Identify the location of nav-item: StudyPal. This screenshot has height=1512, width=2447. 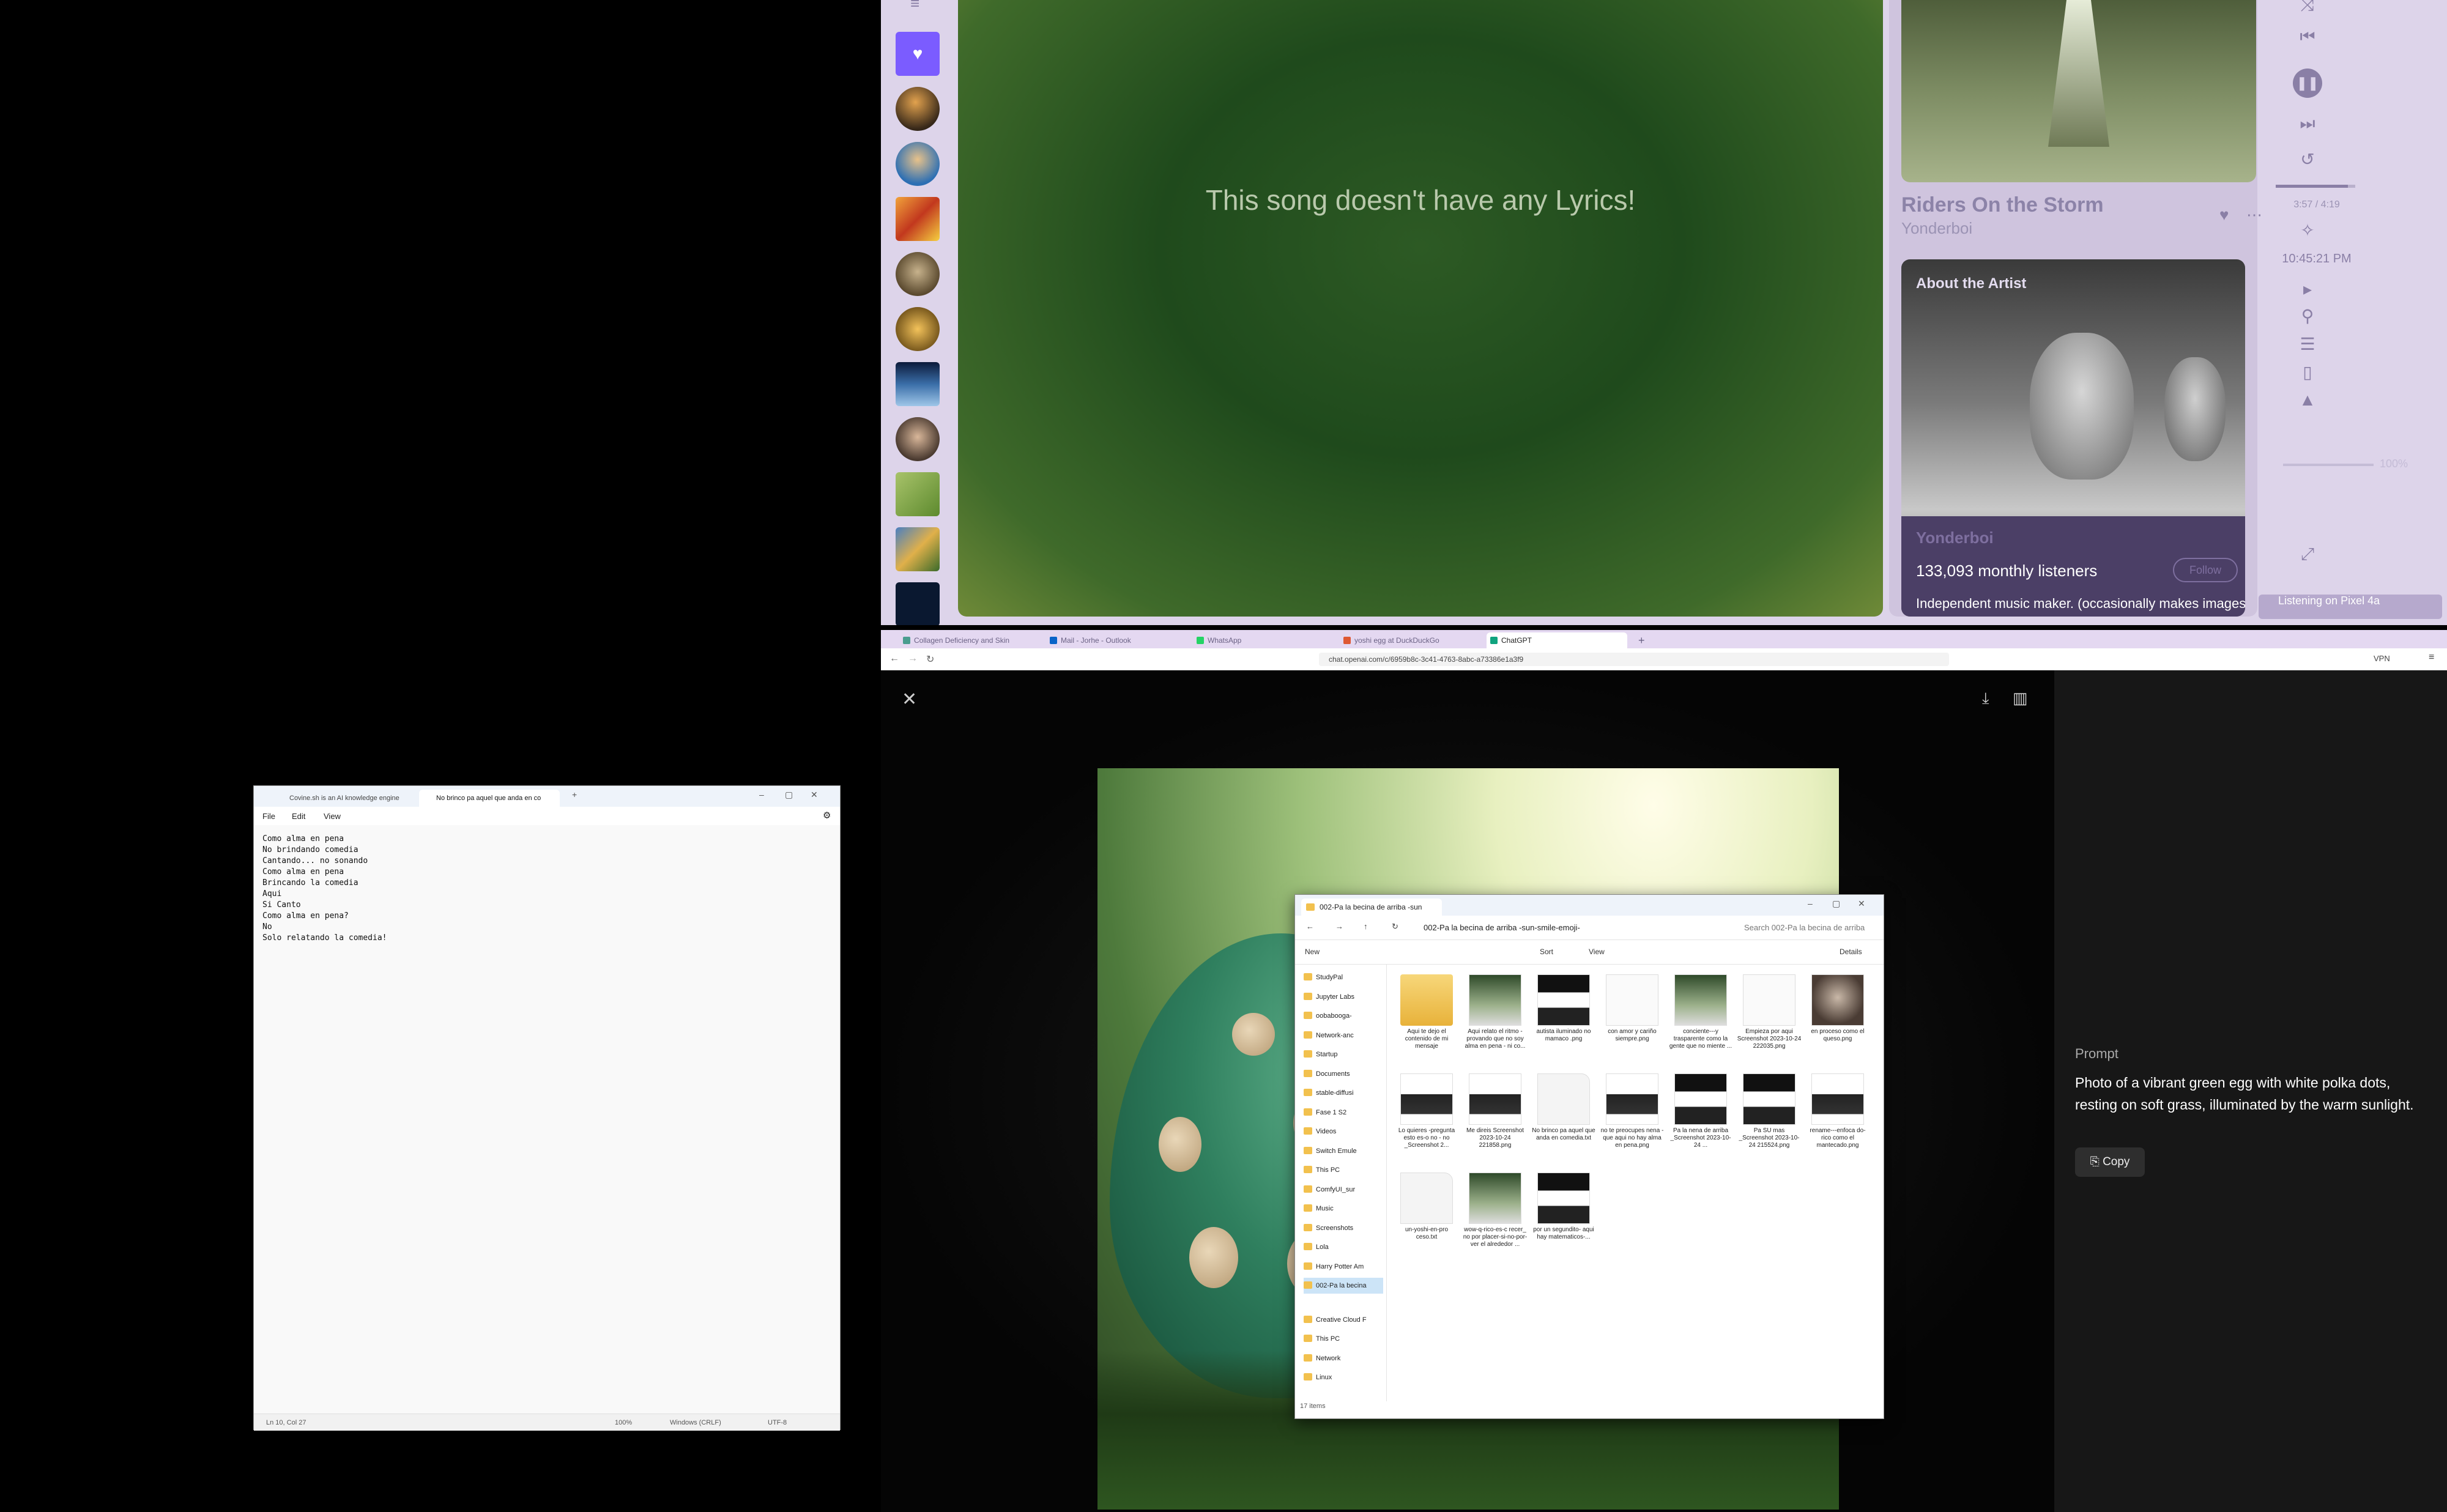
(1344, 977).